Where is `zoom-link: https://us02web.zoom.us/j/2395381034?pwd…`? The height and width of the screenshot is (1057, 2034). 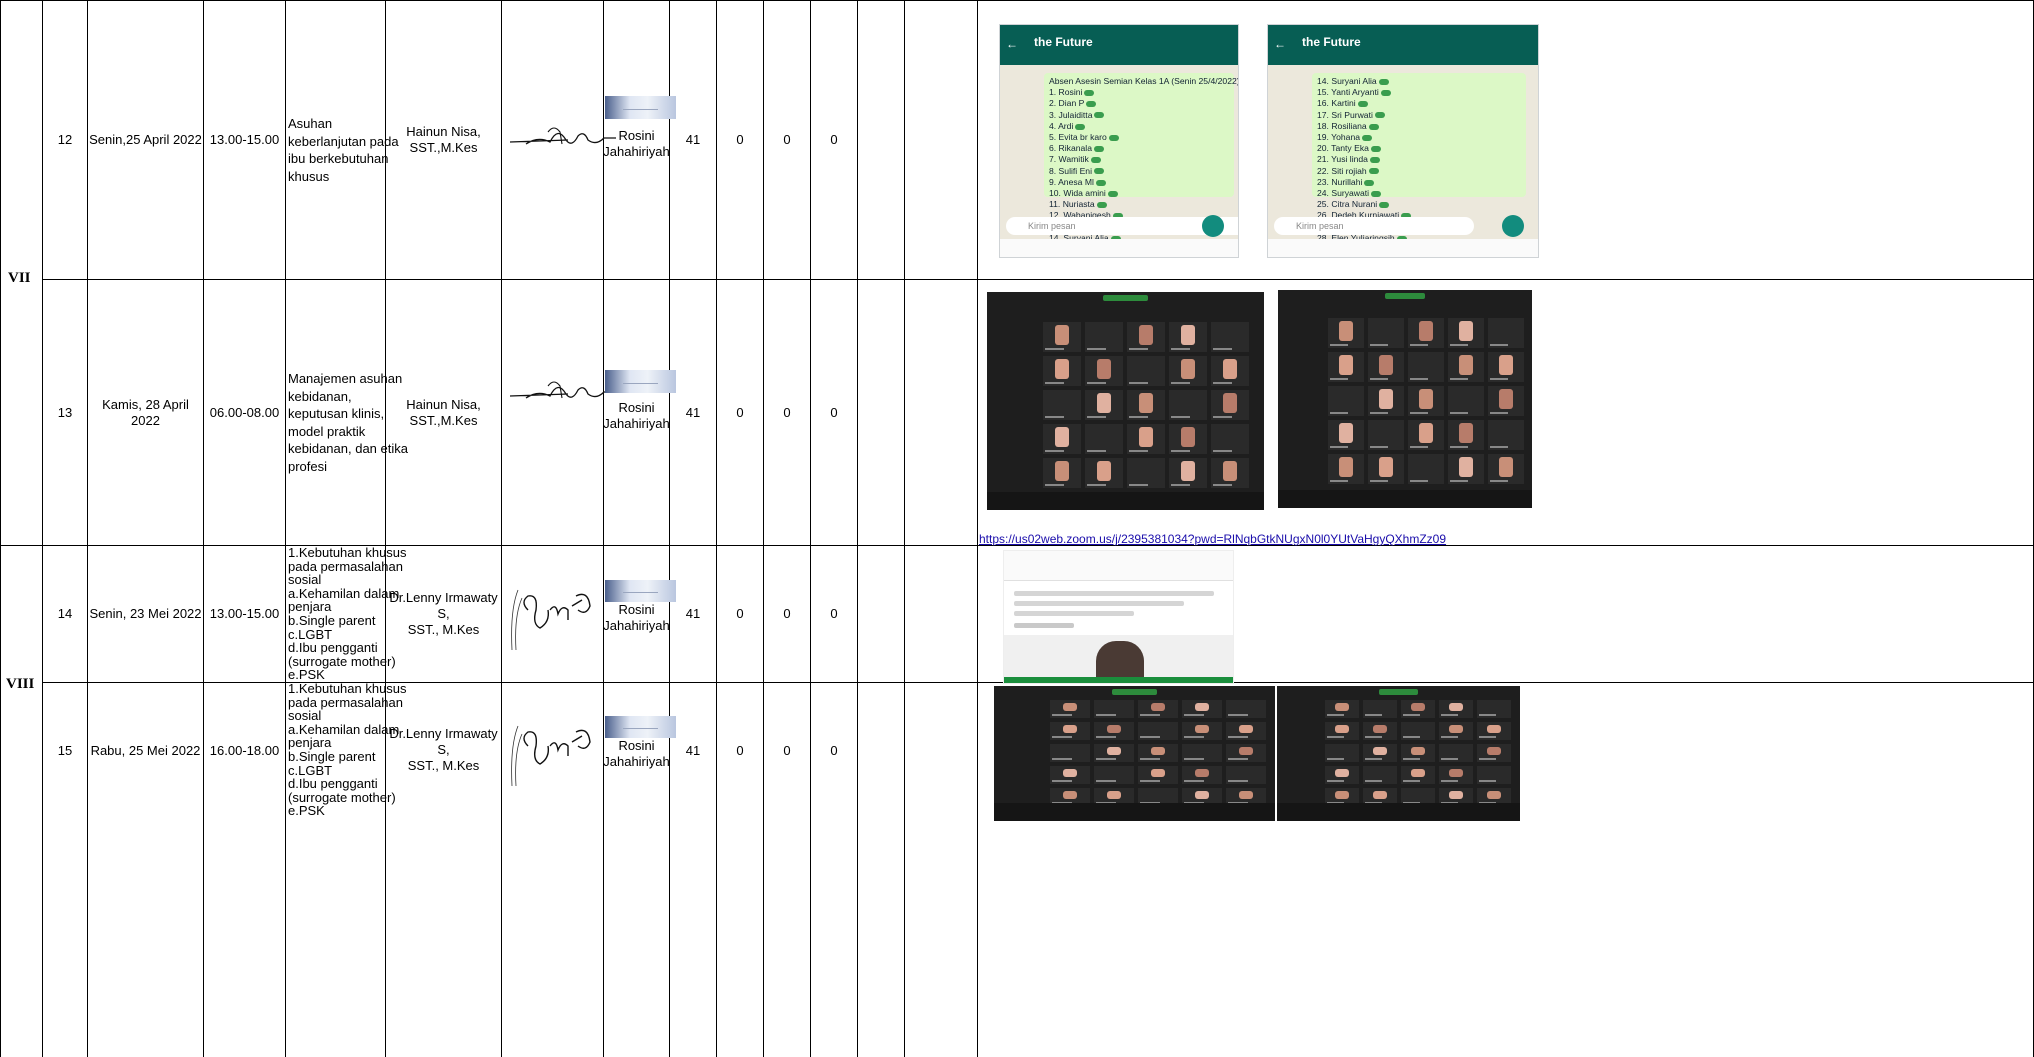
zoom-link: https://us02web.zoom.us/j/2395381034?pwd… is located at coordinates (1212, 539).